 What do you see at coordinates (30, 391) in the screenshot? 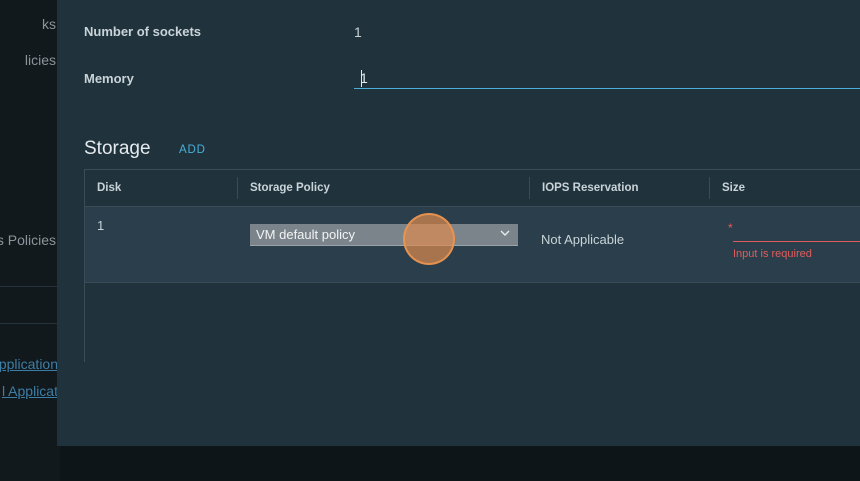
I see `sidebar-link-all-applications: l Applicat` at bounding box center [30, 391].